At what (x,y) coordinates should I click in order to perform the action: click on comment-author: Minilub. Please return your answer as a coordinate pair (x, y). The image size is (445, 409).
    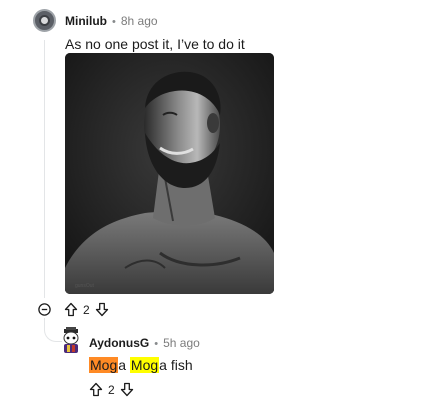
    Looking at the image, I should click on (86, 21).